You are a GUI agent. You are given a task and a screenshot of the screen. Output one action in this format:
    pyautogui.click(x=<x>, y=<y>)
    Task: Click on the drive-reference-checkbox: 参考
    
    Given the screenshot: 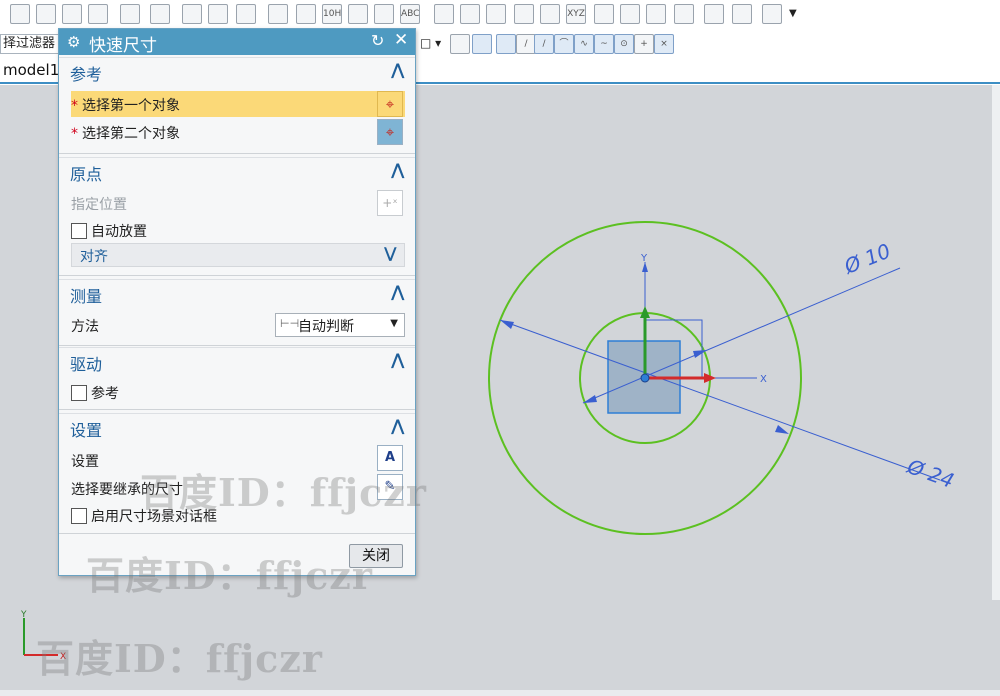 What is the action you would take?
    pyautogui.click(x=95, y=393)
    